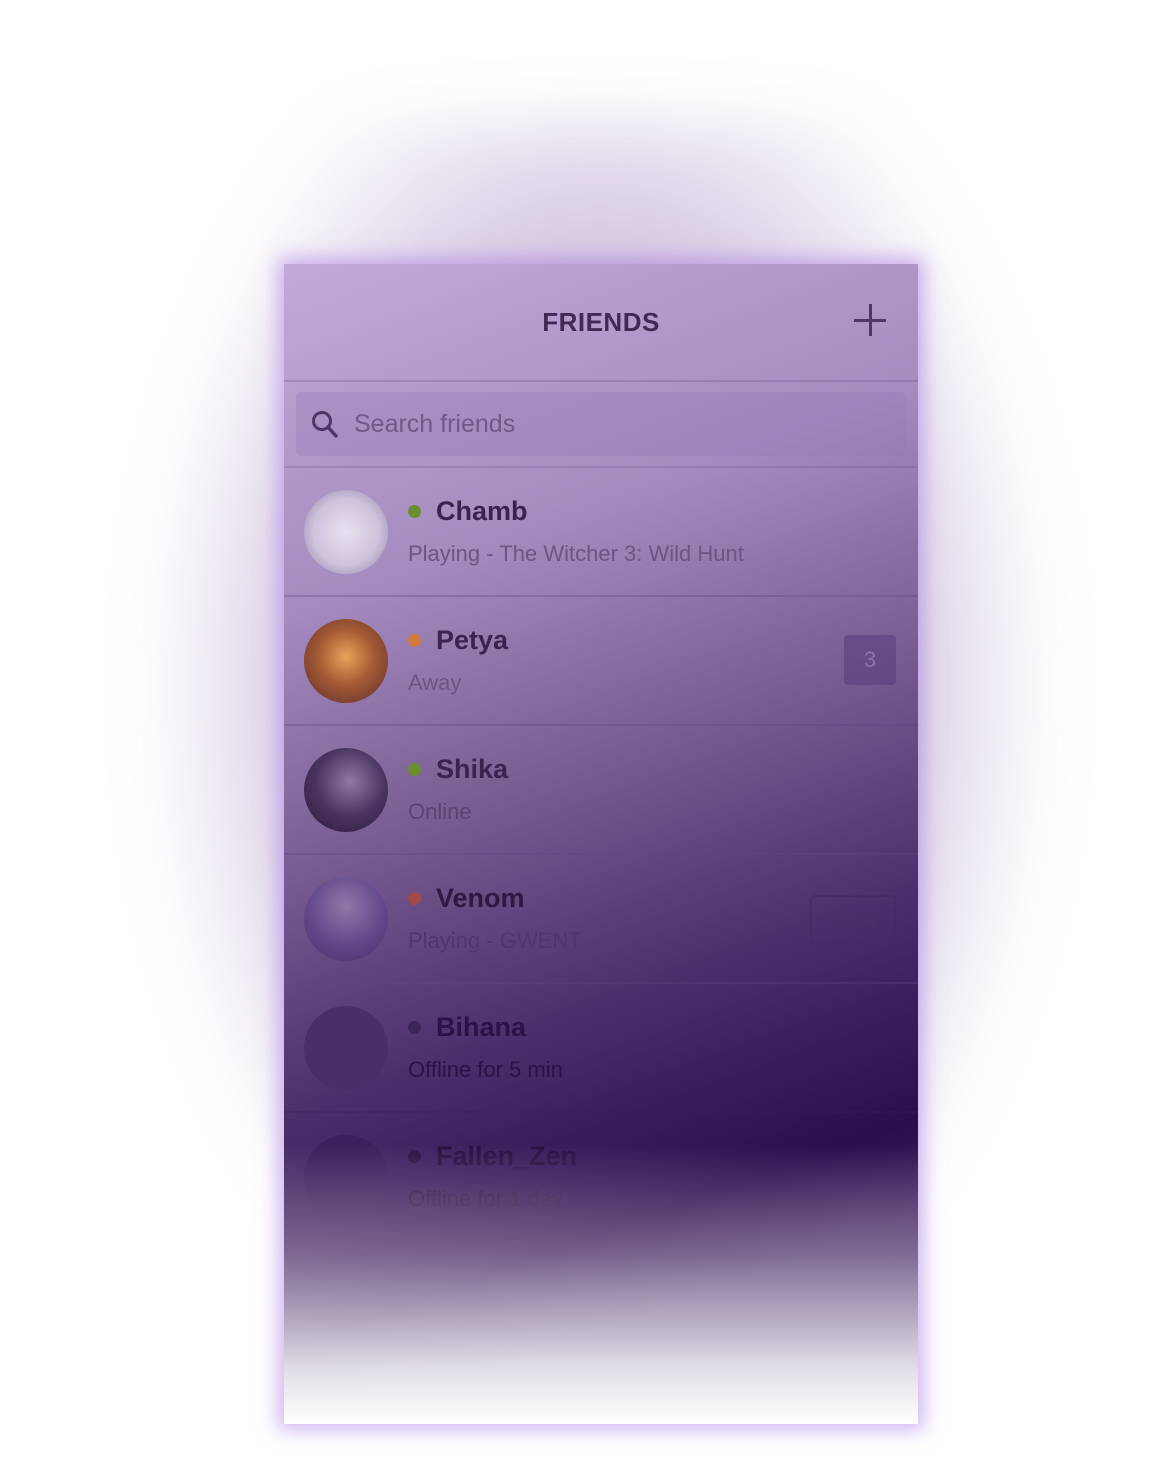 This screenshot has width=1170, height=1458. I want to click on friend-row: Venom Playing - GWENT JOIN, so click(601, 919).